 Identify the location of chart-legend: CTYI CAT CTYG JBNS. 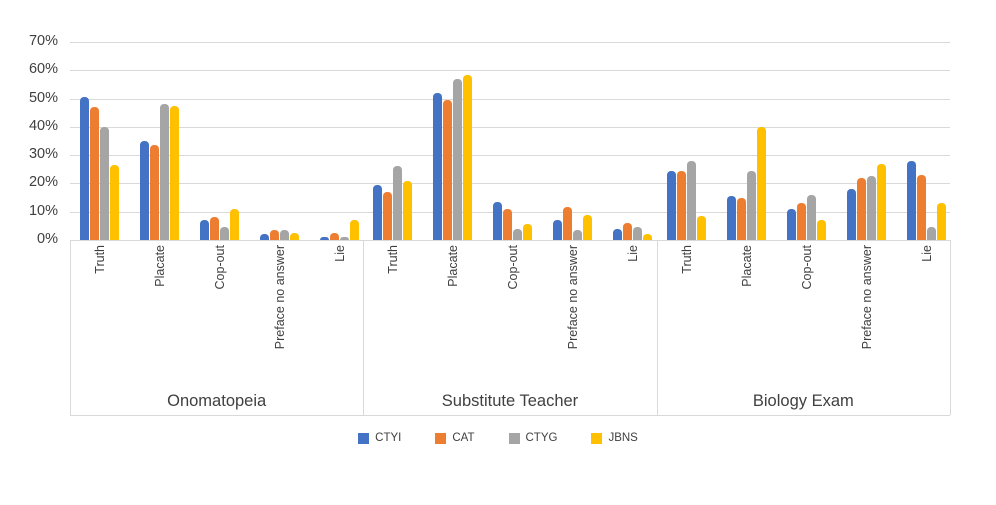
(498, 438).